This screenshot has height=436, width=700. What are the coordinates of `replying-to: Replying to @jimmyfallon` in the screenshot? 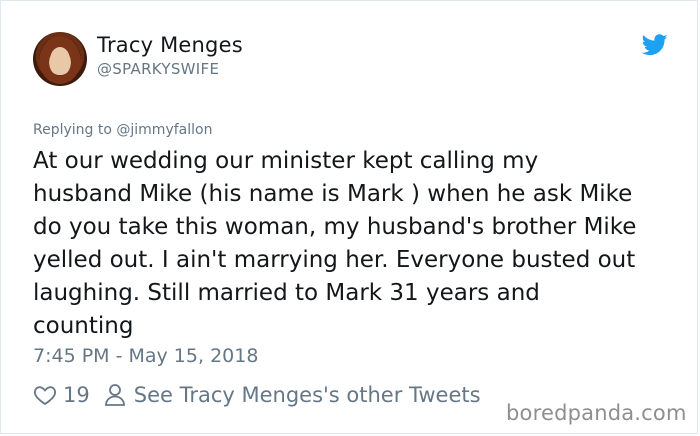 It's located at (122, 130).